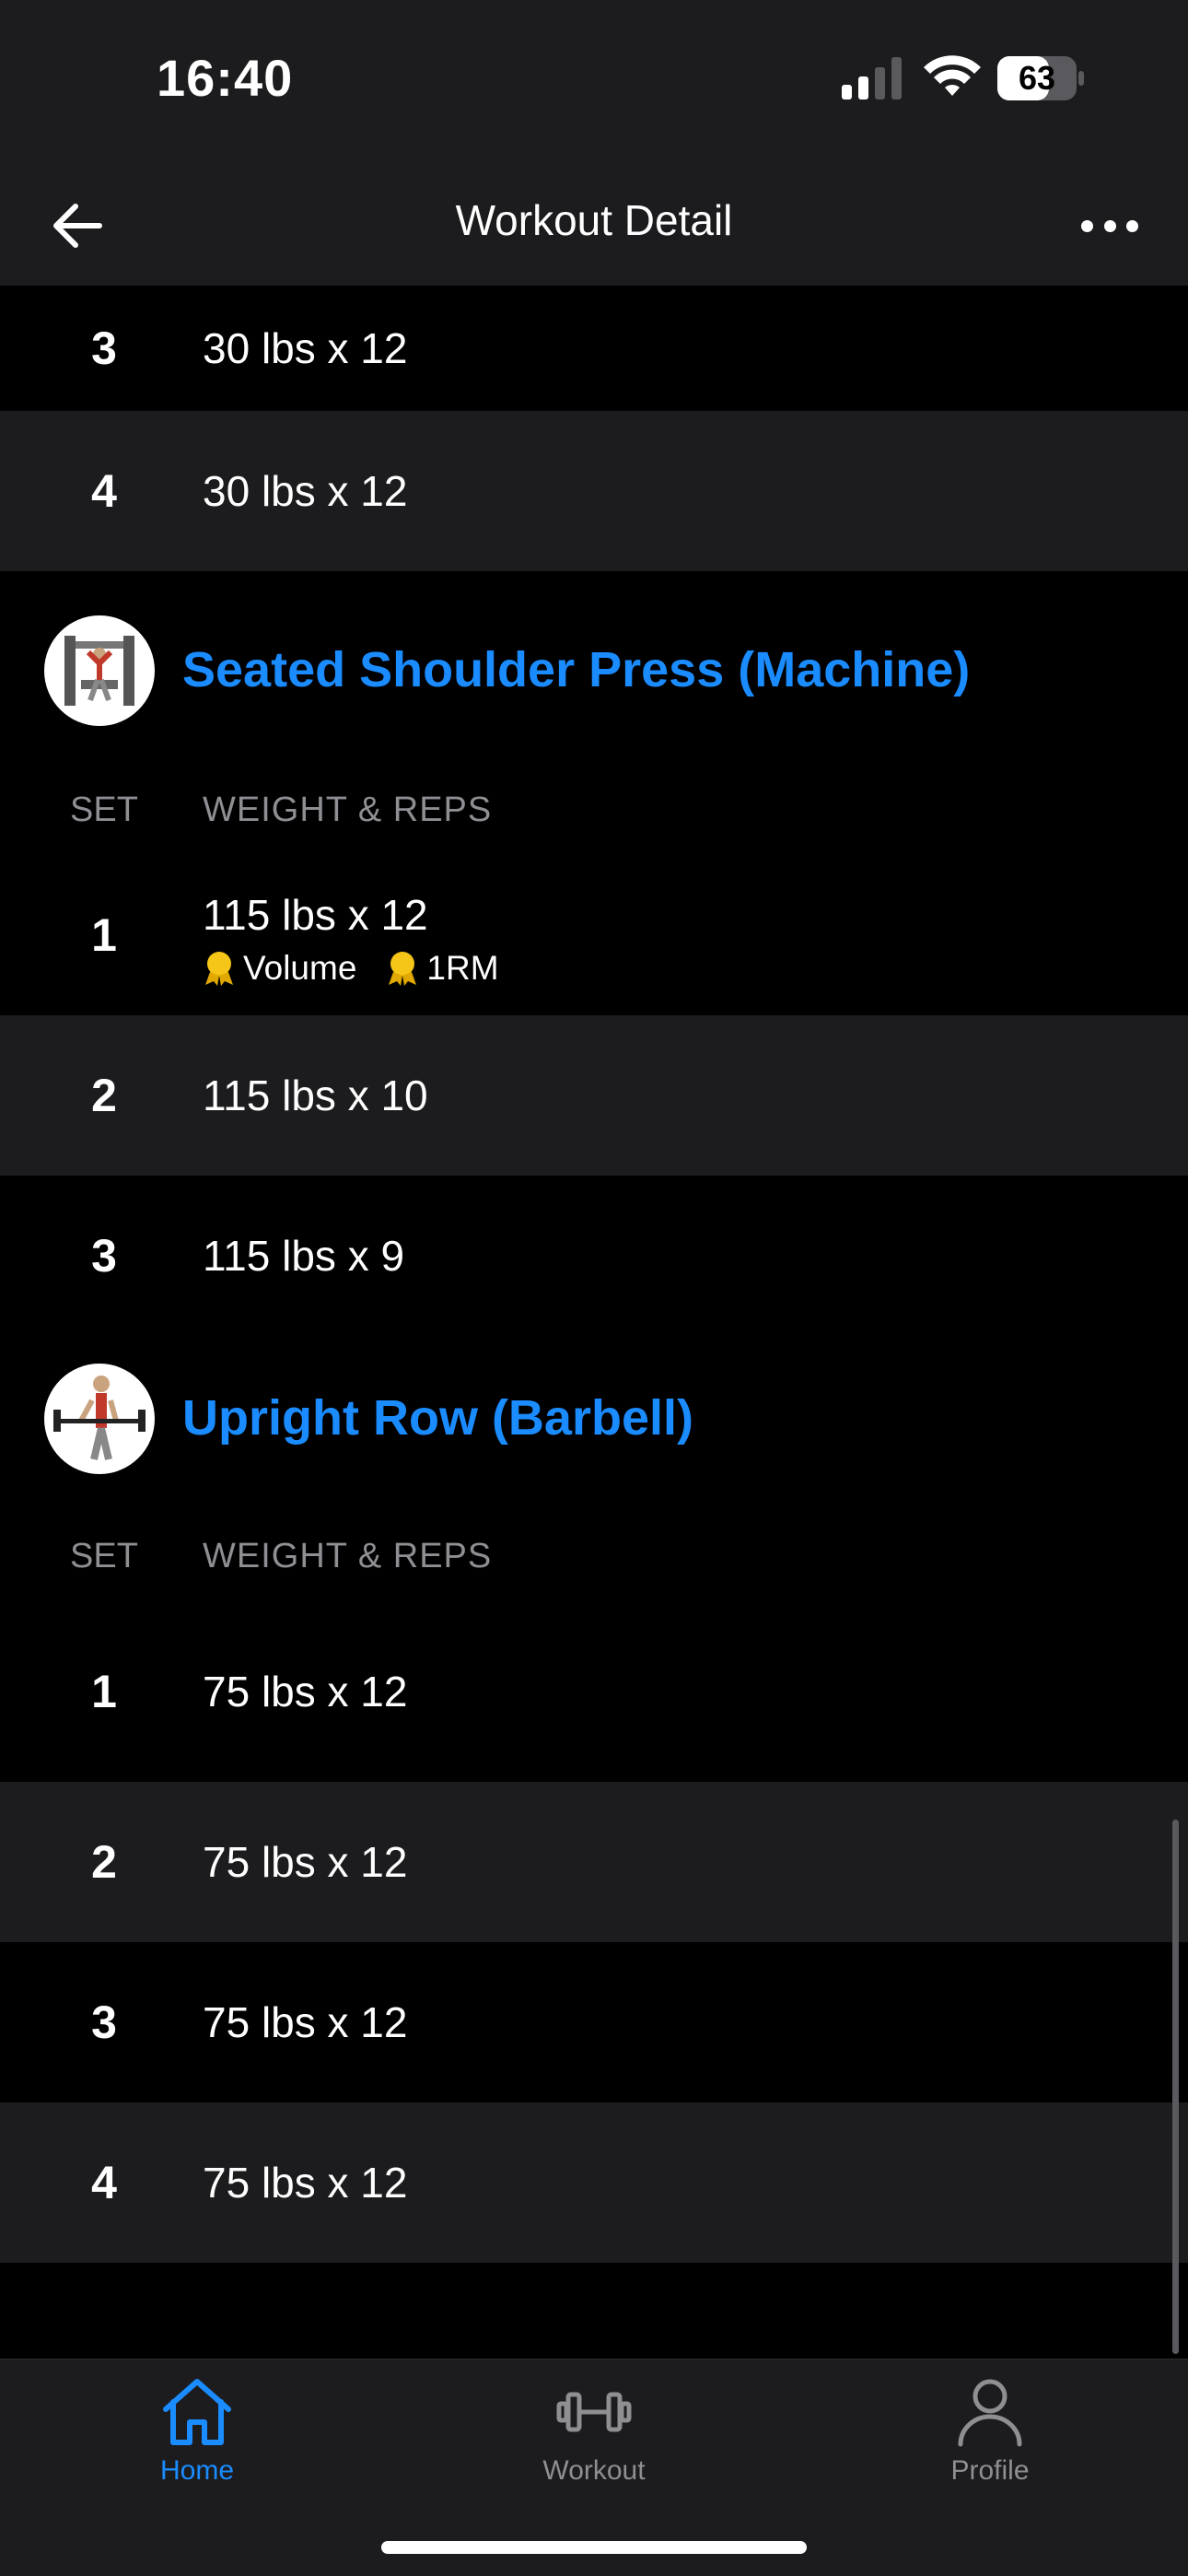 Image resolution: width=1188 pixels, height=2576 pixels. Describe the element at coordinates (594, 935) in the screenshot. I see `set-row: 1 115 lbs x 12 Volume 1RM` at that location.